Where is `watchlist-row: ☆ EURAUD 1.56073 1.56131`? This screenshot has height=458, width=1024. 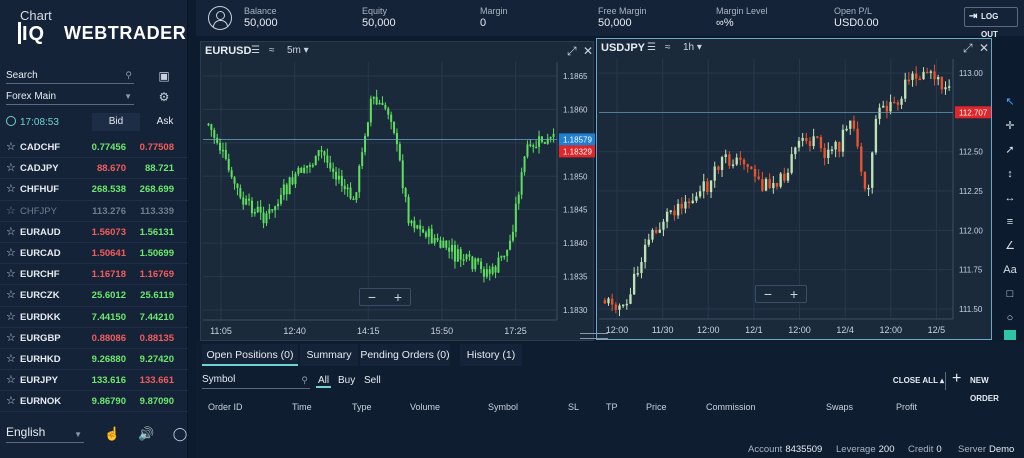 watchlist-row: ☆ EURAUD 1.56073 1.56131 is located at coordinates (94, 232).